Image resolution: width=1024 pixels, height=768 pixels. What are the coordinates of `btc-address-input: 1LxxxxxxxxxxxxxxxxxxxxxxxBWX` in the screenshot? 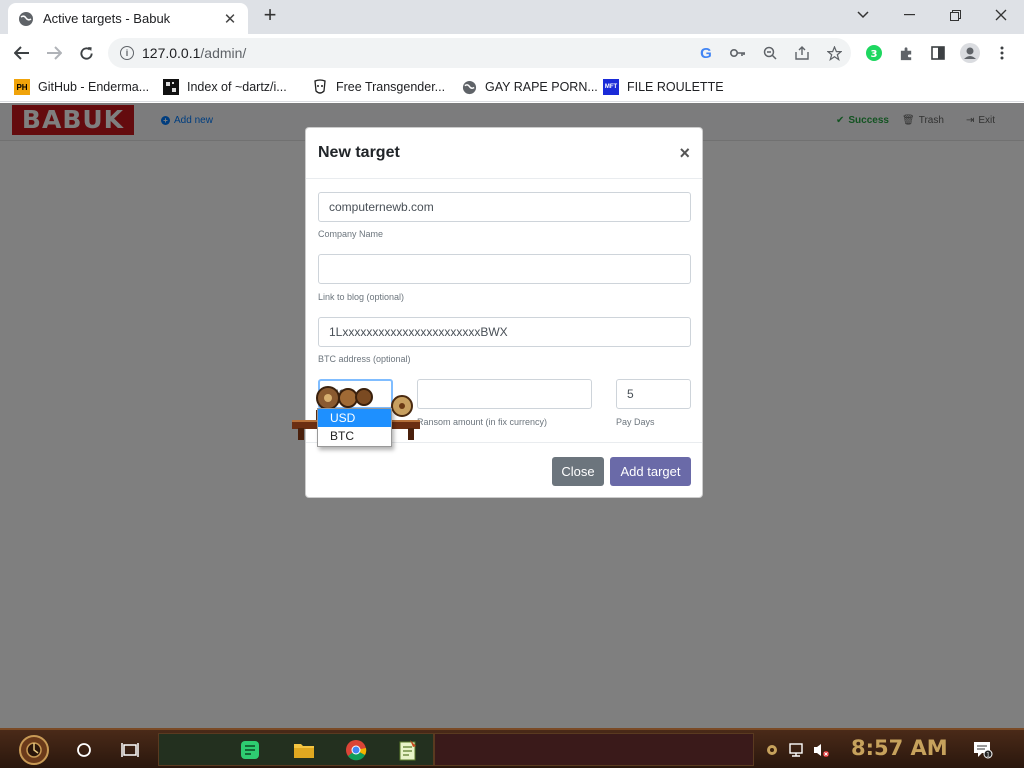 It's located at (504, 332).